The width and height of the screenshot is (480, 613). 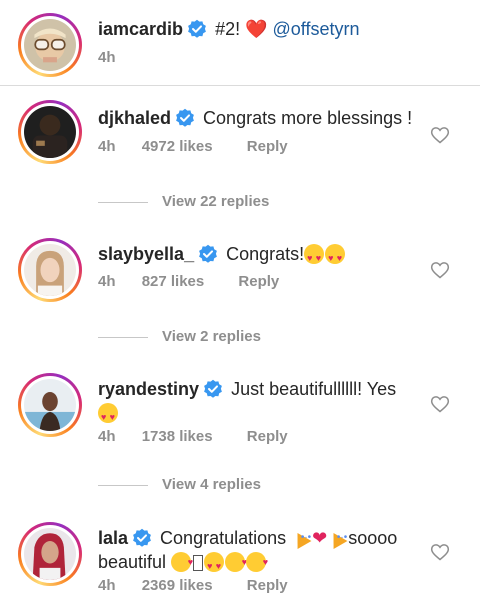 I want to click on comment-text: Congrats!, so click(x=265, y=254).